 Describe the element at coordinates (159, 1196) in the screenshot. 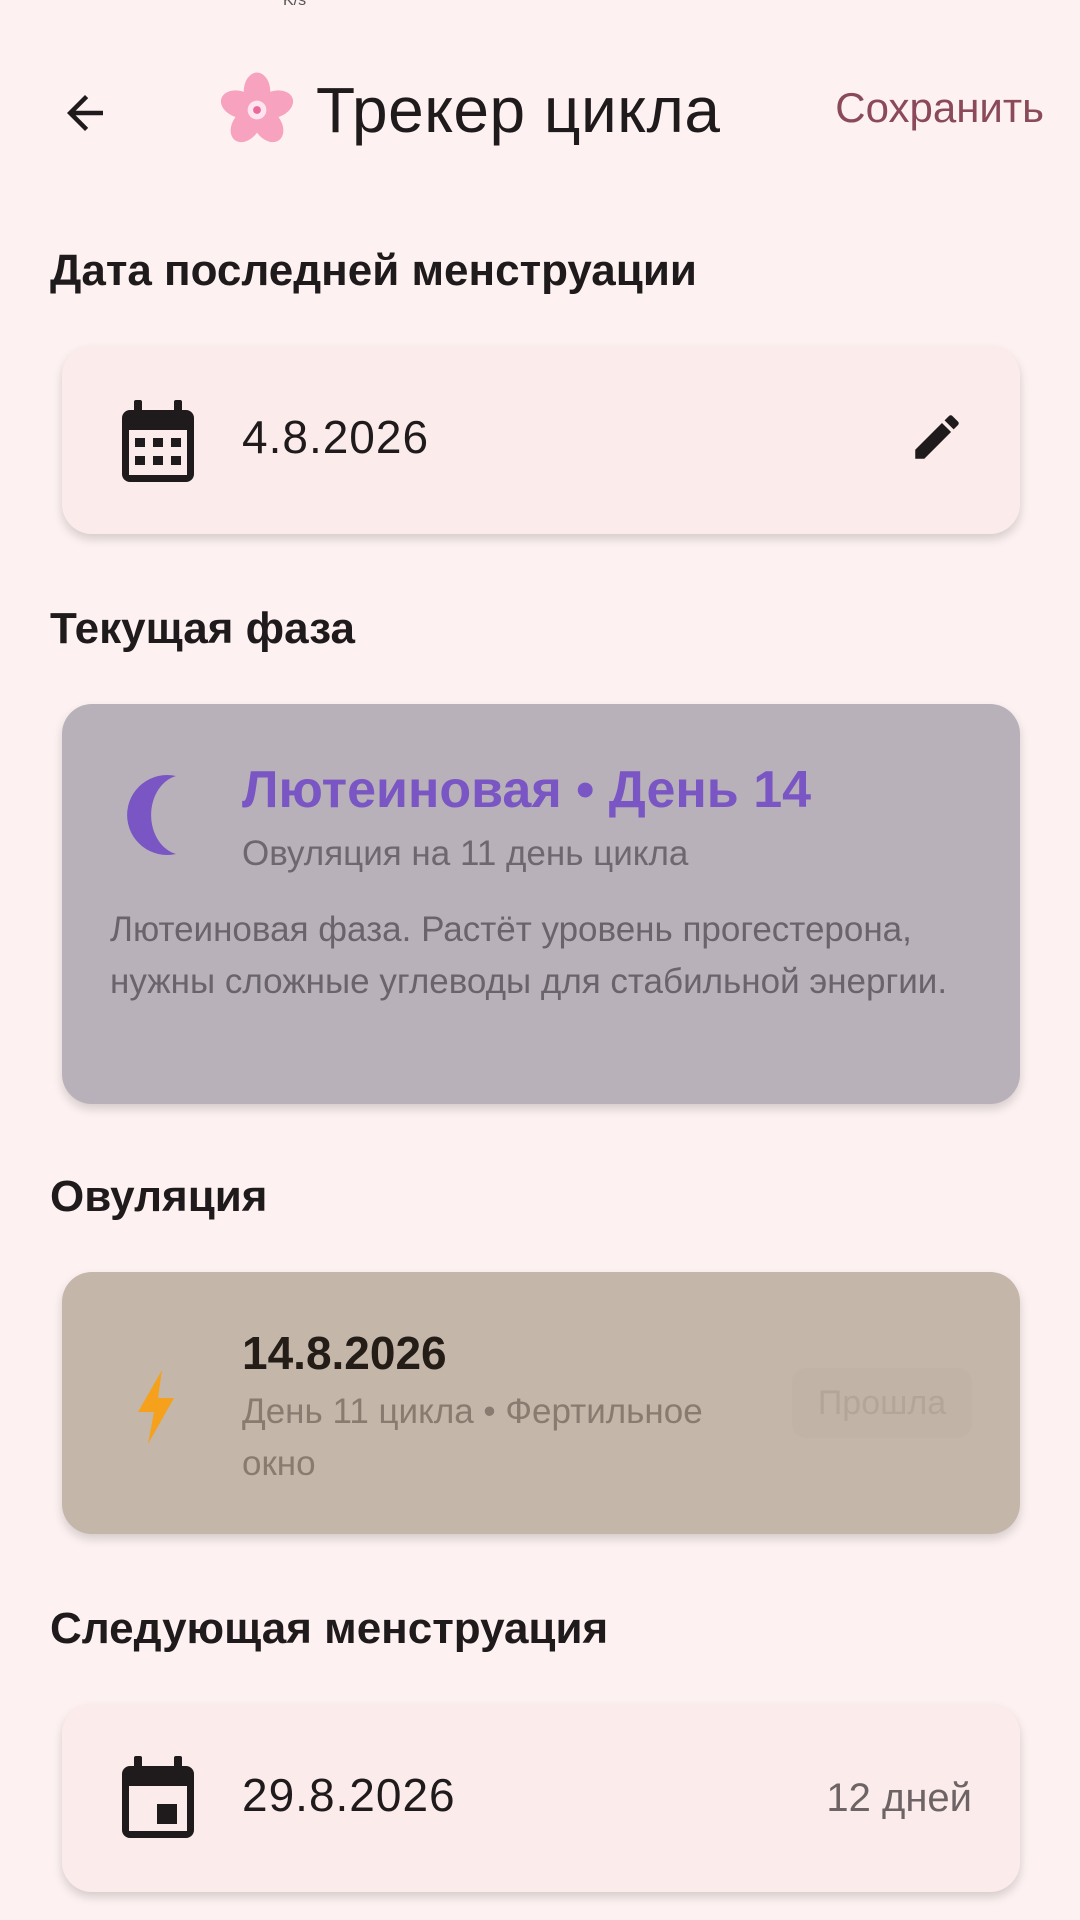

I see `ovulation-heading: Овуляция` at that location.